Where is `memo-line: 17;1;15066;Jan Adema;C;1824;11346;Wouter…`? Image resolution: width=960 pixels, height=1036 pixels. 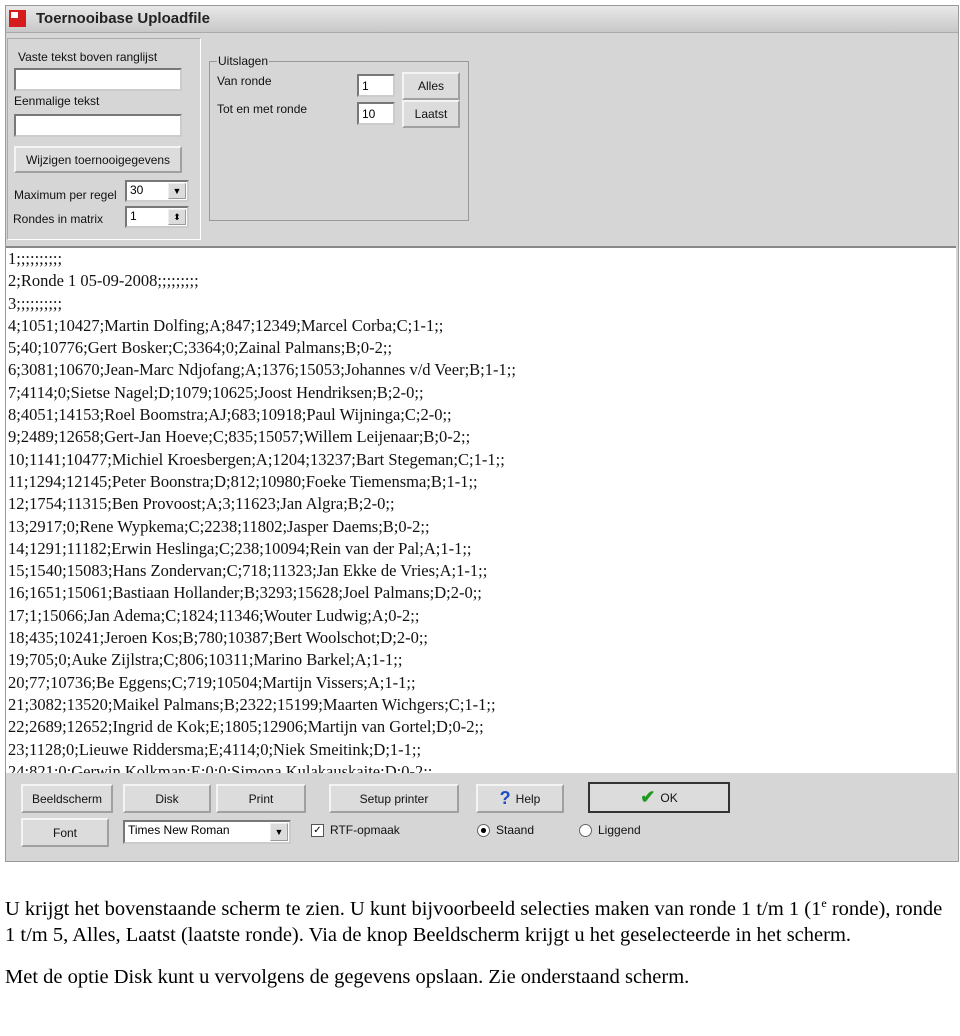
memo-line: 17;1;15066;Jan Adema;C;1824;11346;Wouter… is located at coordinates (214, 615).